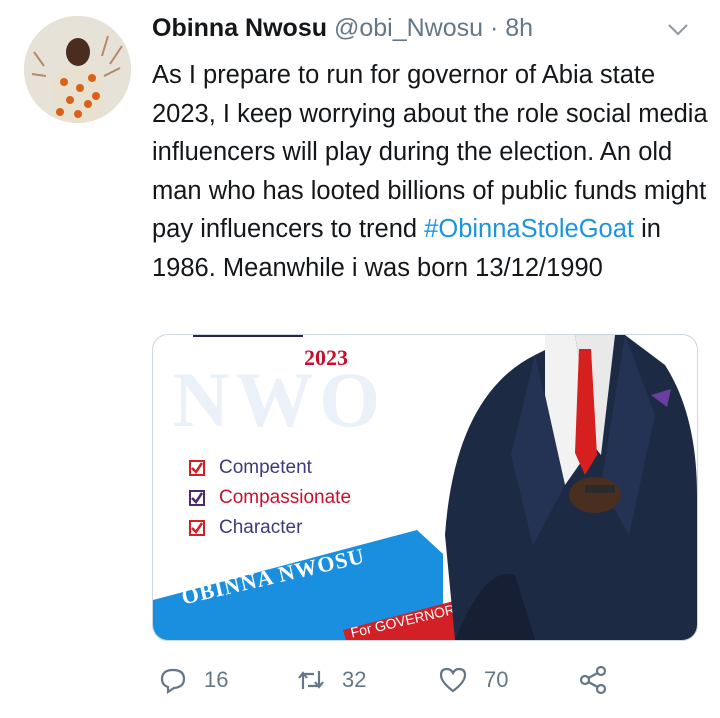  I want to click on media-top-letters, so click(248, 336).